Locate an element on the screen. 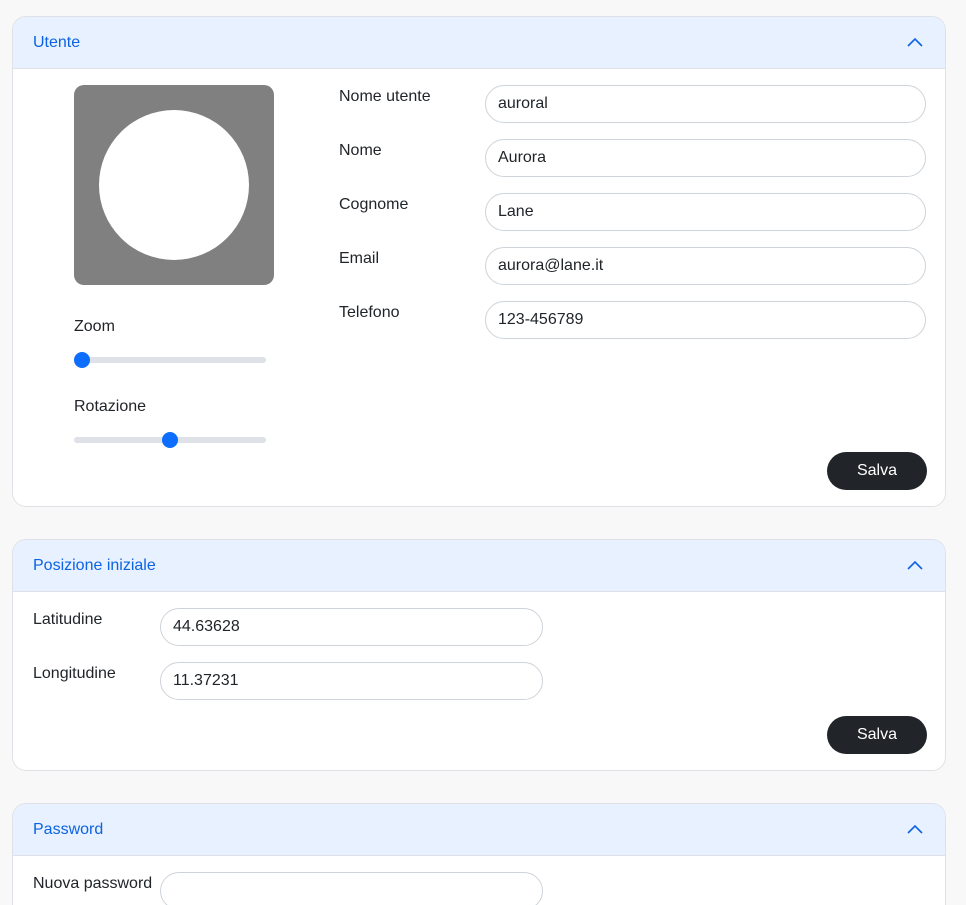  username-input is located at coordinates (705, 104).